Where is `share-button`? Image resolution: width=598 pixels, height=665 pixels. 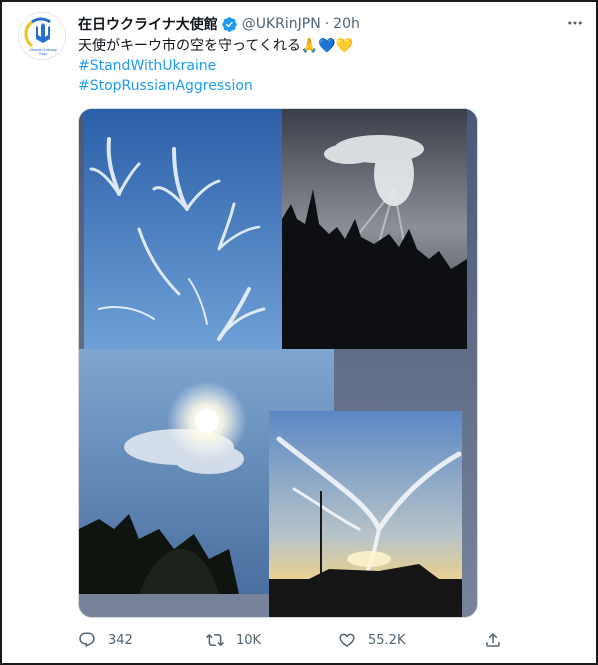 share-button is located at coordinates (493, 640).